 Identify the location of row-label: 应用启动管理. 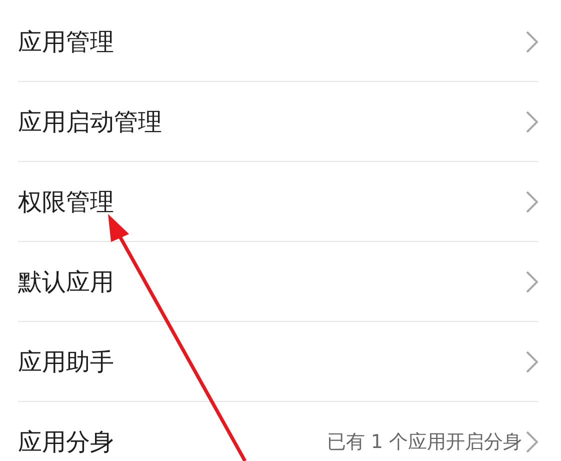
(90, 122).